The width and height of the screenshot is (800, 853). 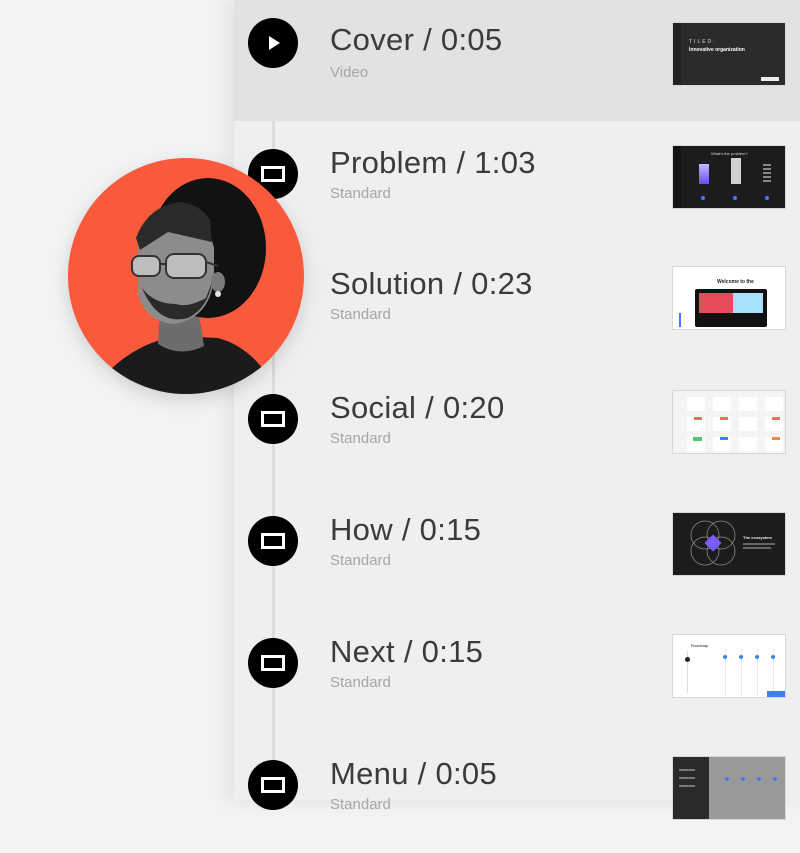 I want to click on slide-thumbnail-cover: TILED· Innovative organization, so click(x=729, y=54).